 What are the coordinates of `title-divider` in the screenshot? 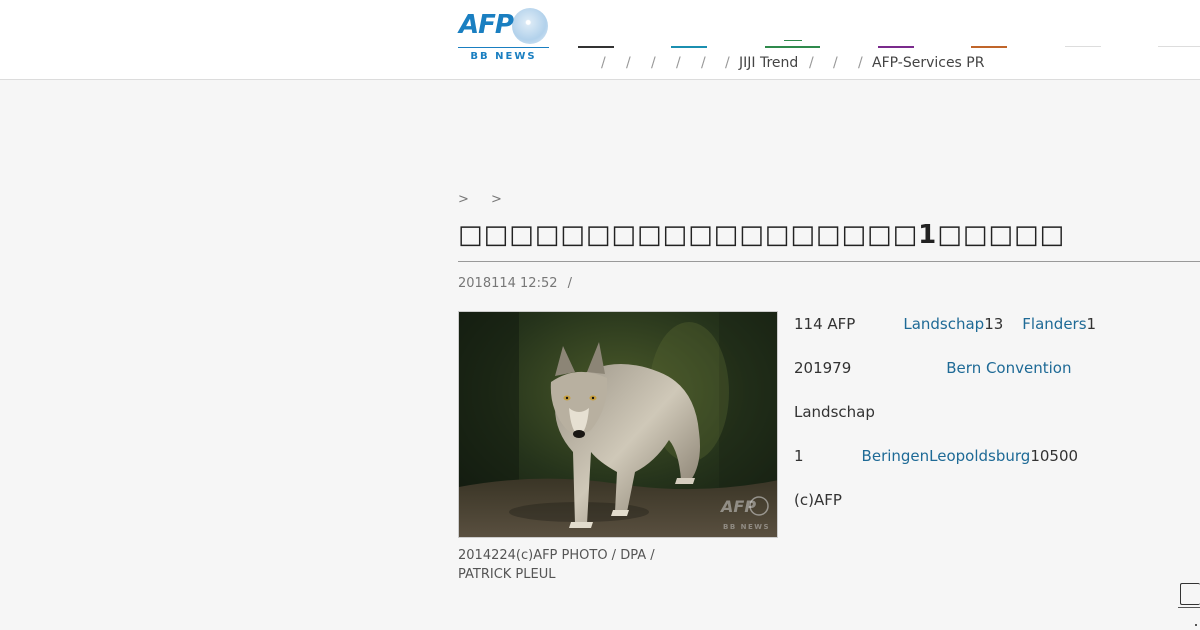 It's located at (829, 261).